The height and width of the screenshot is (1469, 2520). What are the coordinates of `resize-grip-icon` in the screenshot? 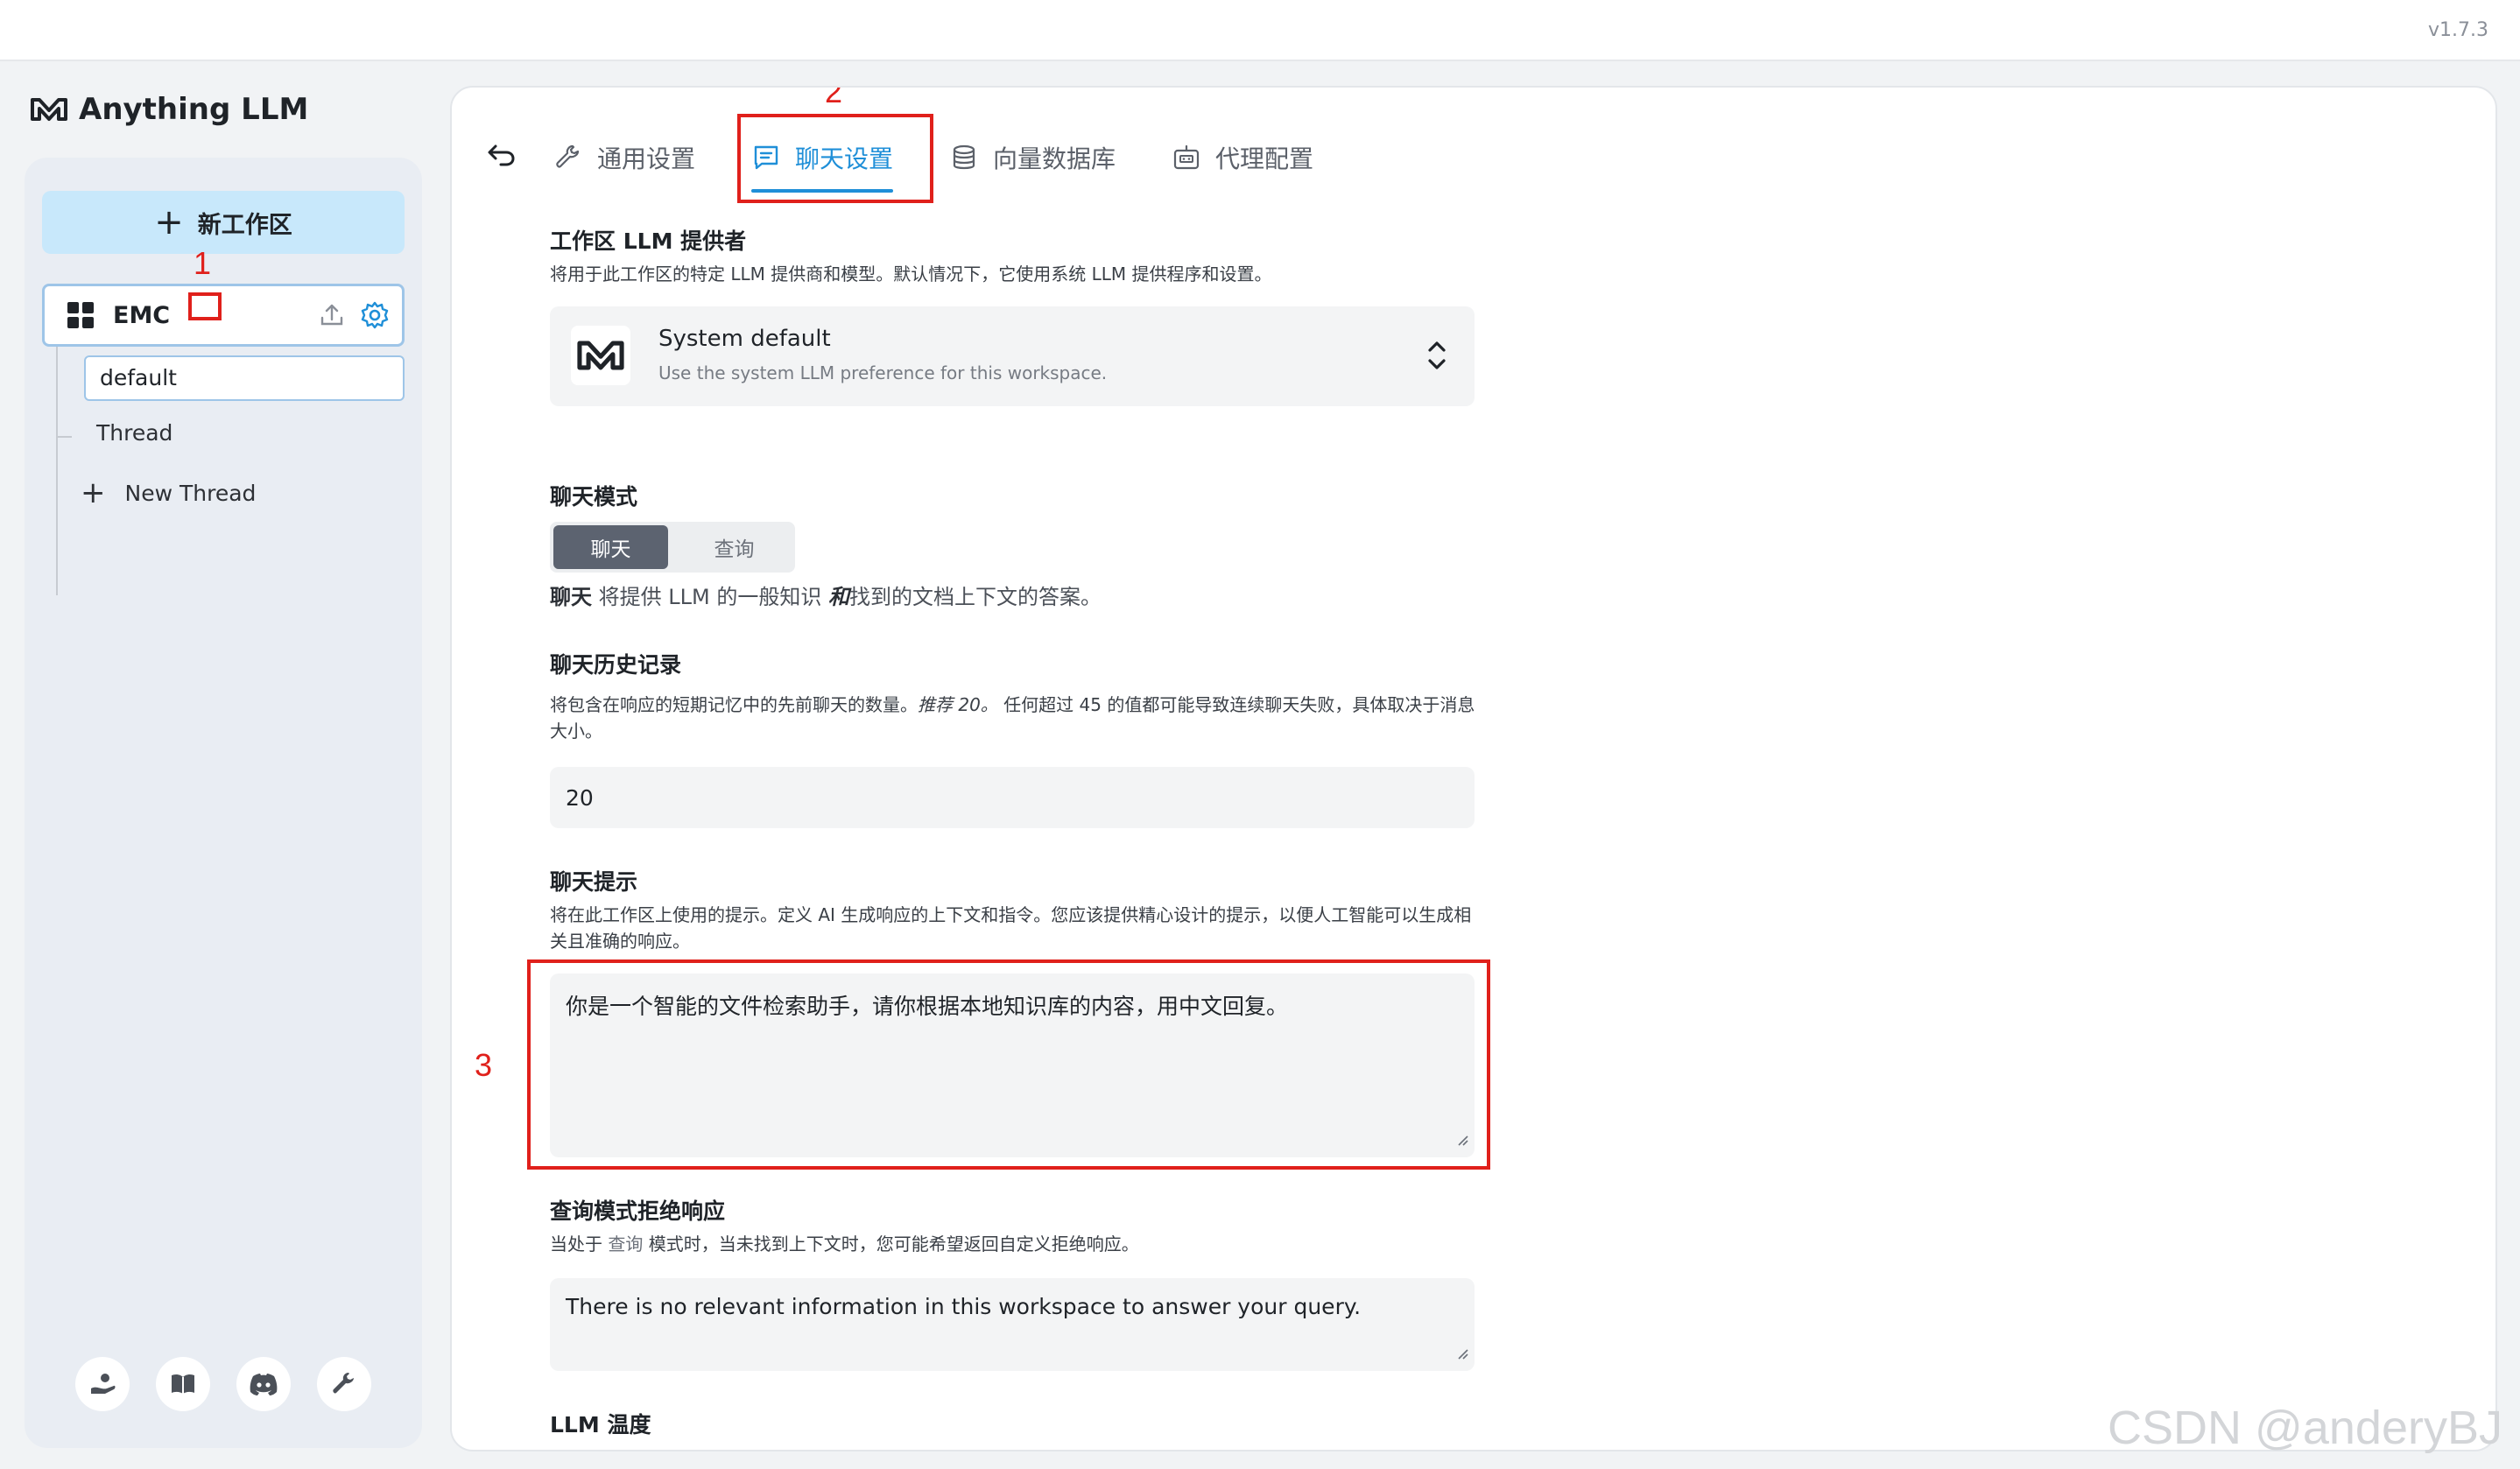 It's located at (1462, 1353).